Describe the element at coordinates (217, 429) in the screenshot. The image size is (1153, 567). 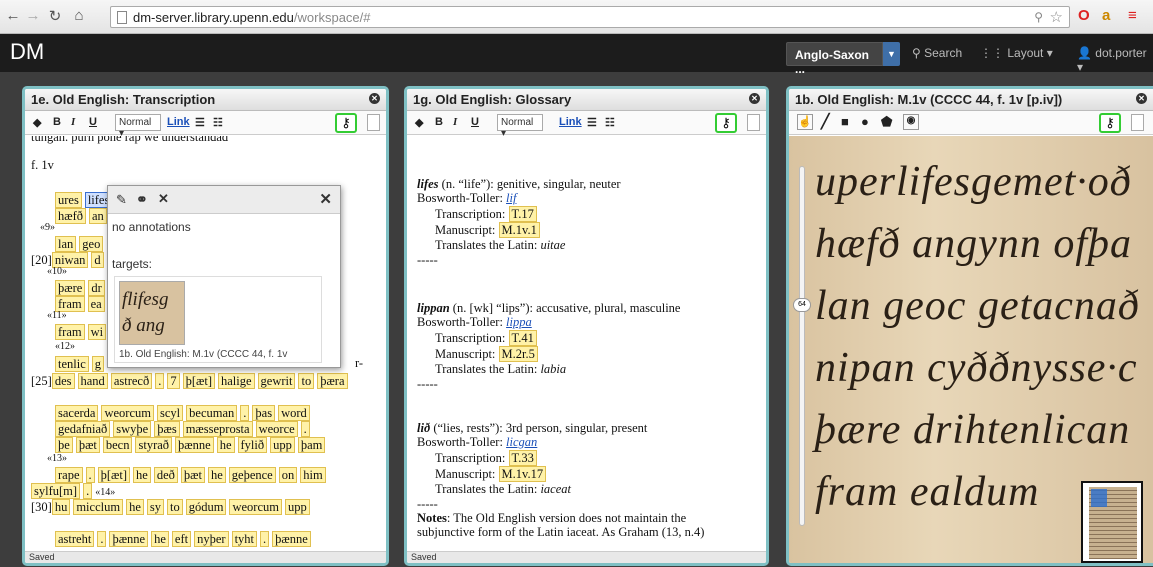
I see `word-token: mæsseprosta` at that location.